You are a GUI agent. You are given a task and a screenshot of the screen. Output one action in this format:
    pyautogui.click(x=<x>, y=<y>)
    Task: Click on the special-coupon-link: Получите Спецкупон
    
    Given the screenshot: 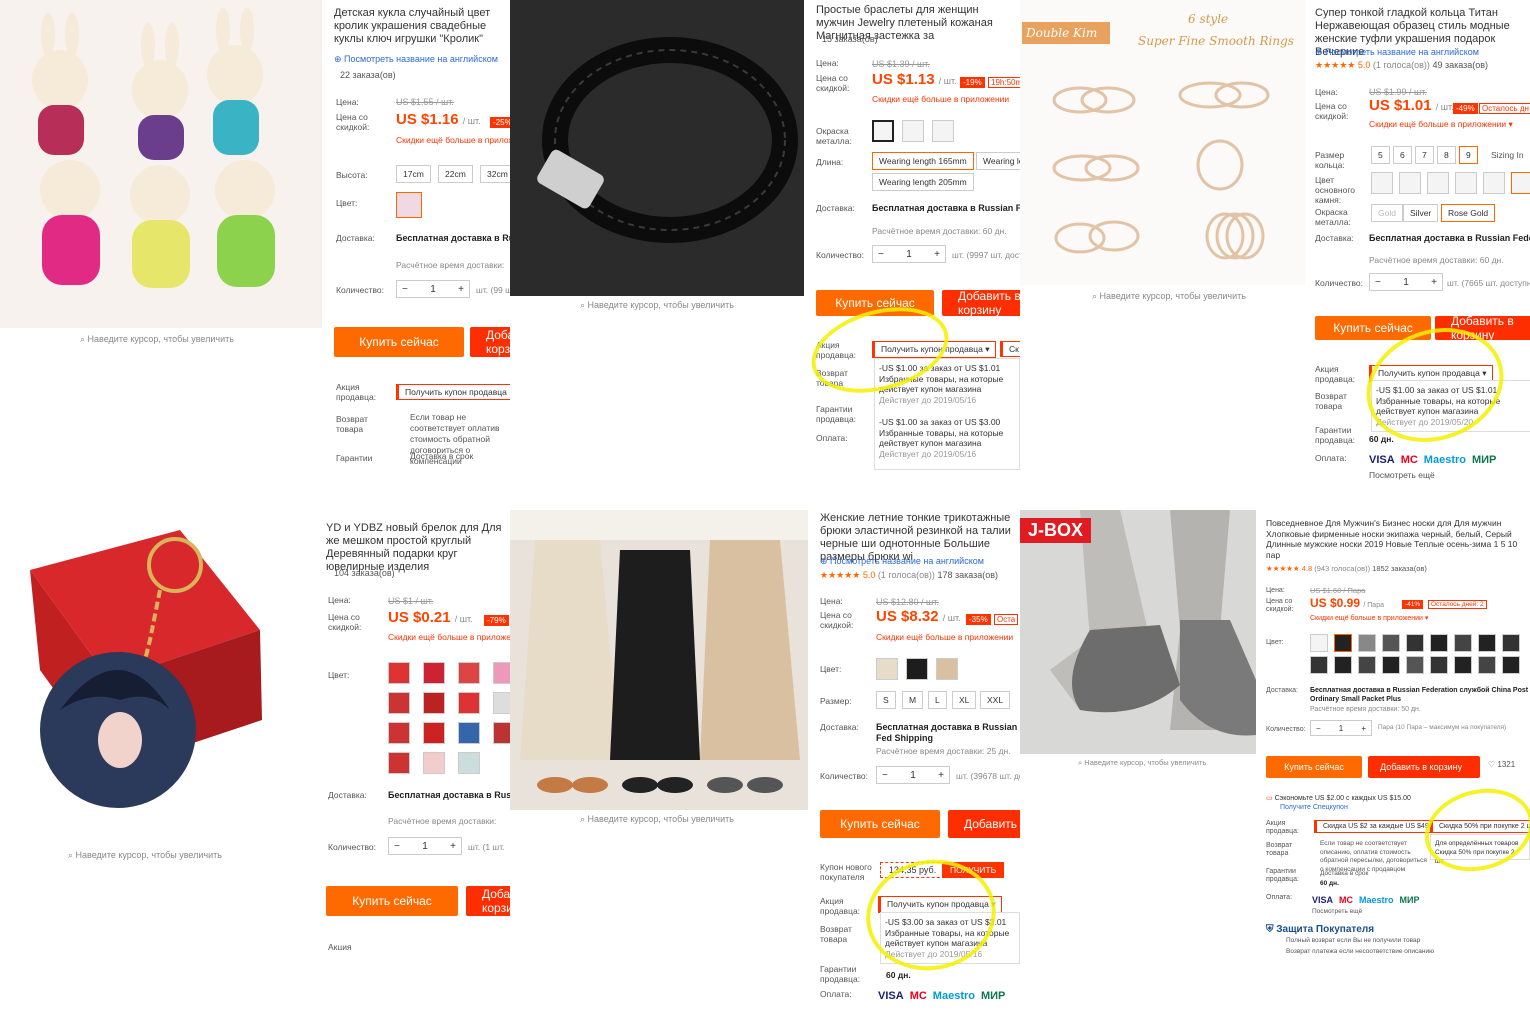 What is the action you would take?
    pyautogui.click(x=1314, y=807)
    